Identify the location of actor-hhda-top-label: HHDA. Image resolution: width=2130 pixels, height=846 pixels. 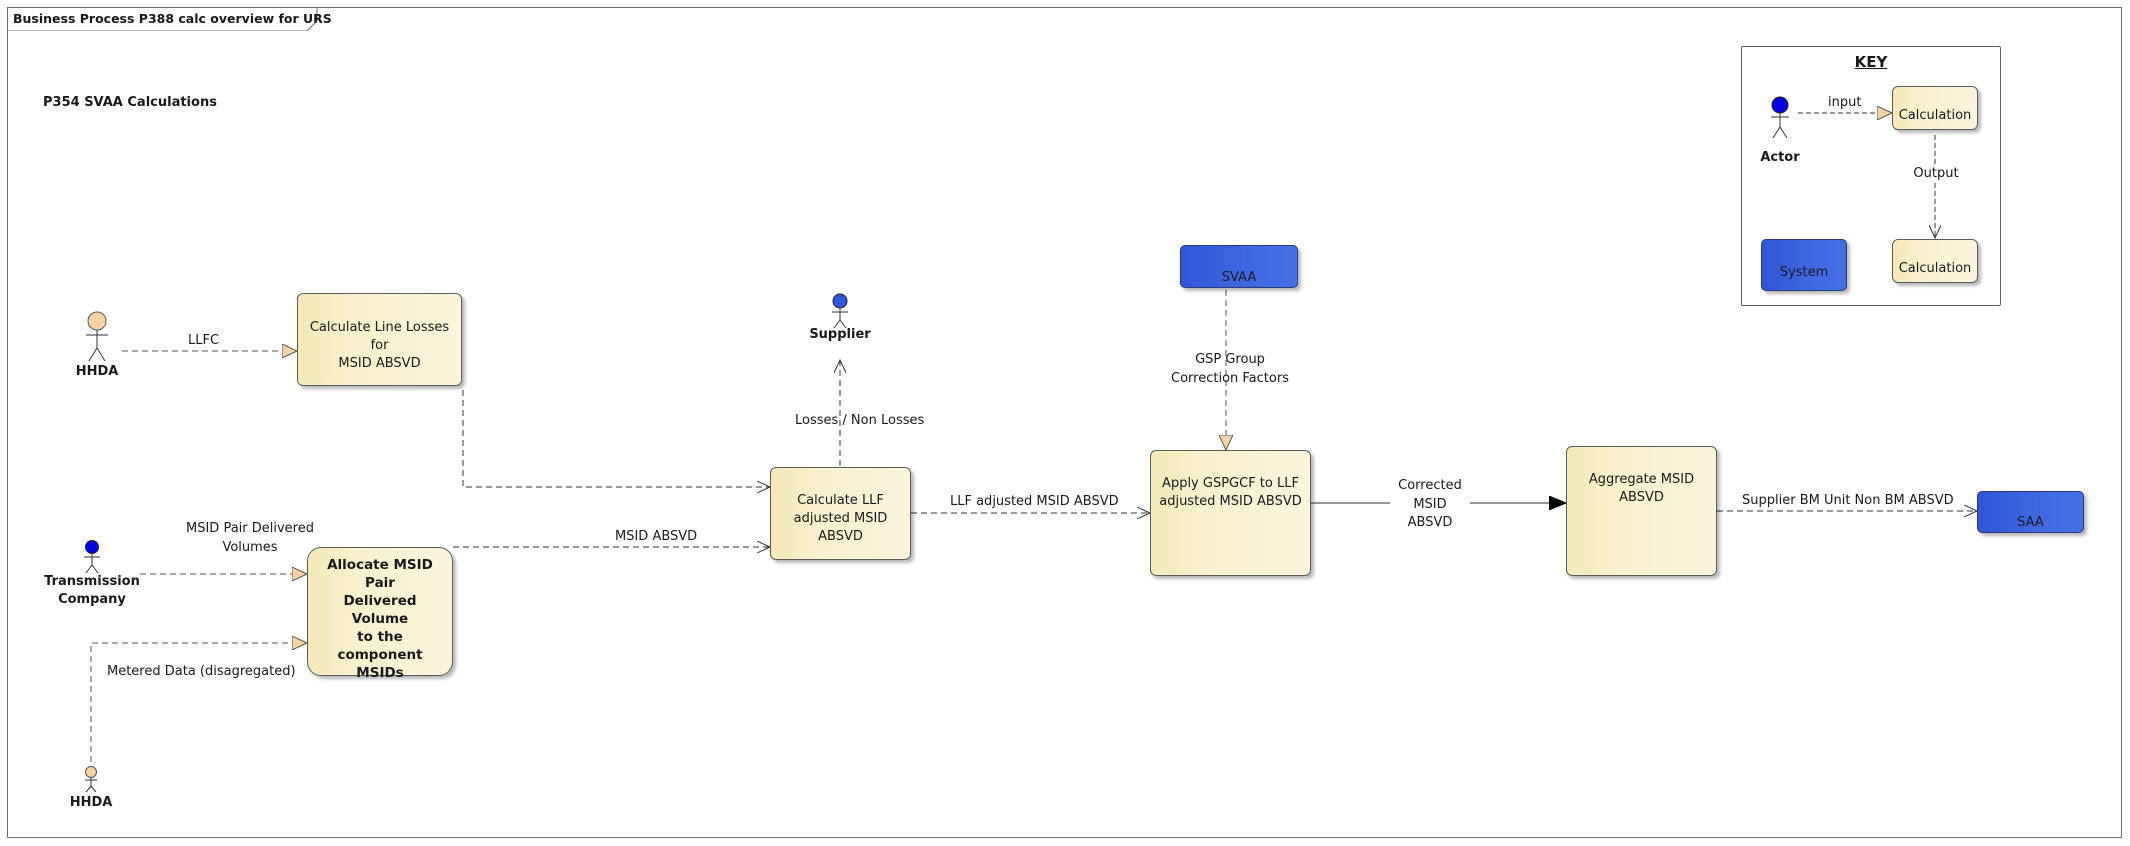
(97, 371).